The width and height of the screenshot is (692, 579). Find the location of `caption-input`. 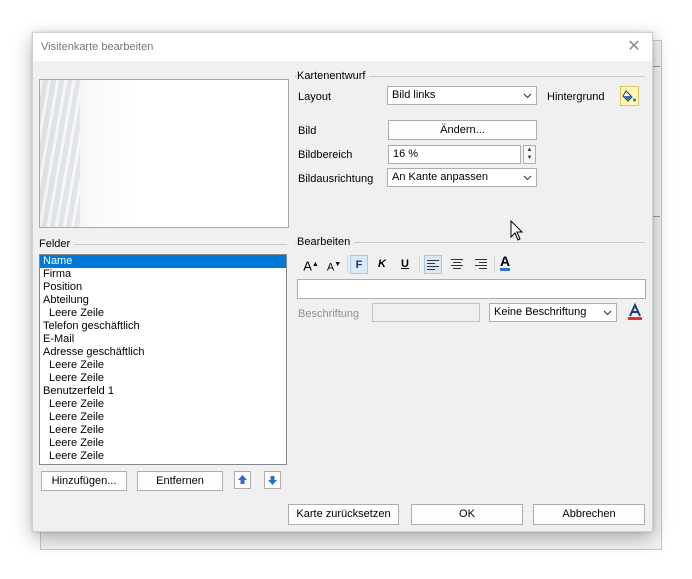

caption-input is located at coordinates (426, 312).